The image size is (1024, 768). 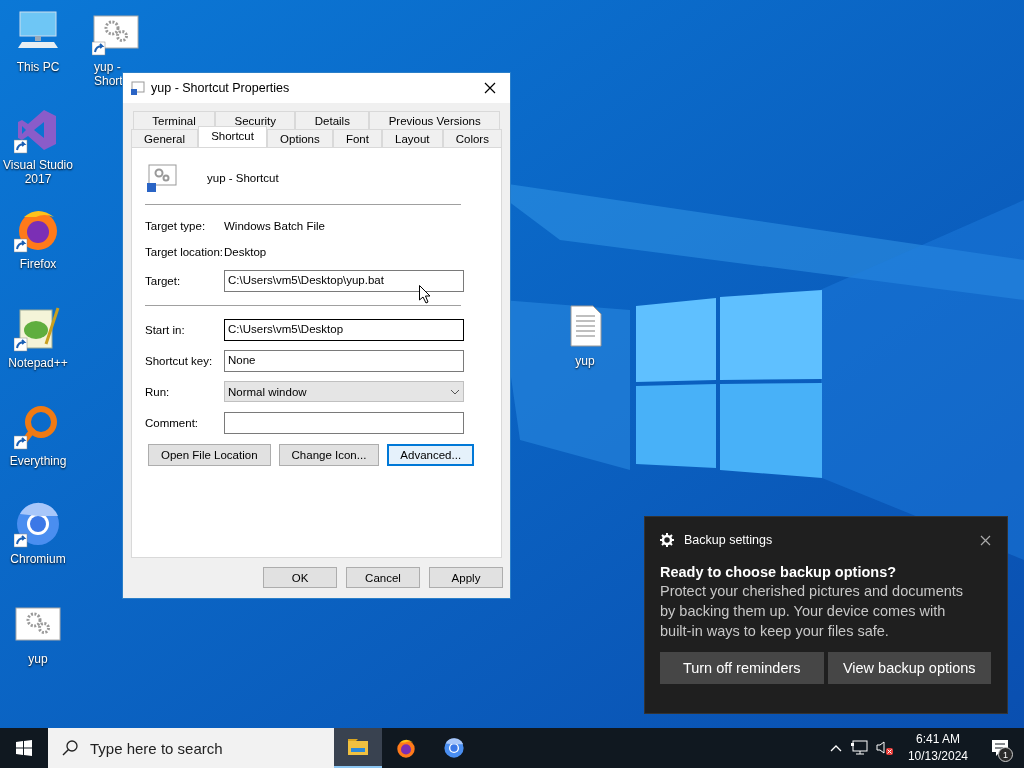 What do you see at coordinates (209, 455) in the screenshot?
I see `dialog-button: Open File Location` at bounding box center [209, 455].